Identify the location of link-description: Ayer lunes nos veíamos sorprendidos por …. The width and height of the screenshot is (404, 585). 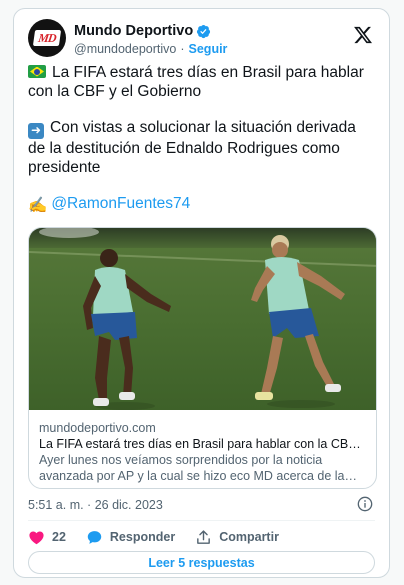
(192, 468).